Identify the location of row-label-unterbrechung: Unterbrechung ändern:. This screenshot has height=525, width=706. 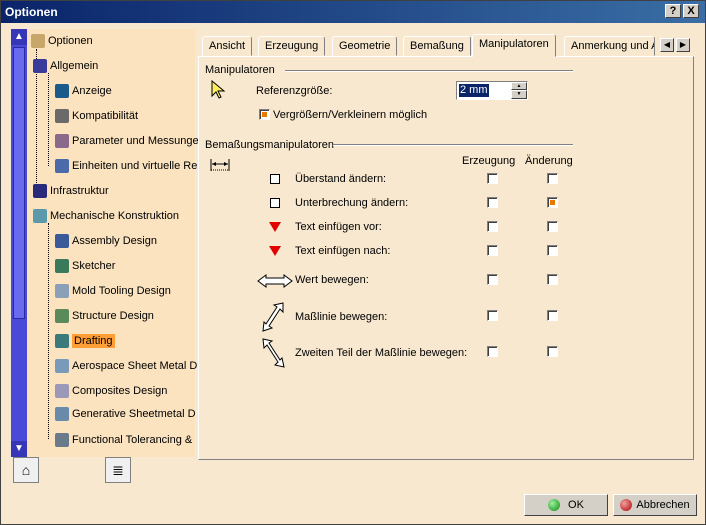
(352, 203).